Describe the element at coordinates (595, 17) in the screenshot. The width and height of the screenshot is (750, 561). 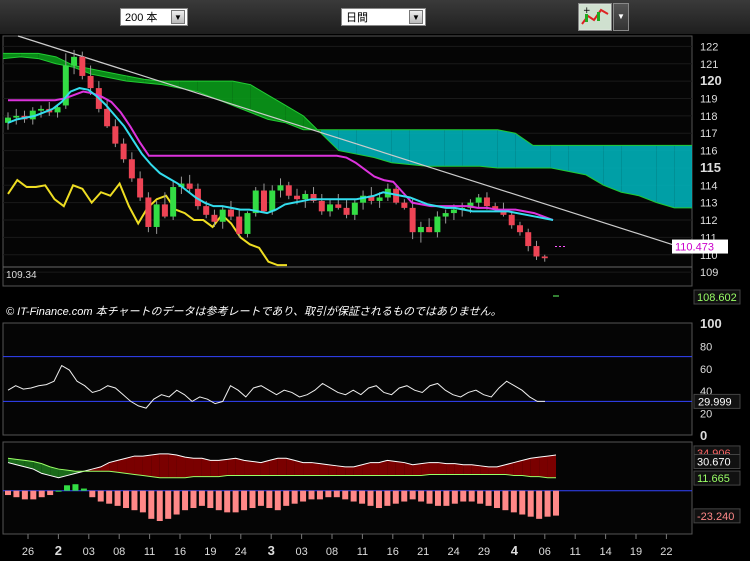
I see `chart-tools-button: +` at that location.